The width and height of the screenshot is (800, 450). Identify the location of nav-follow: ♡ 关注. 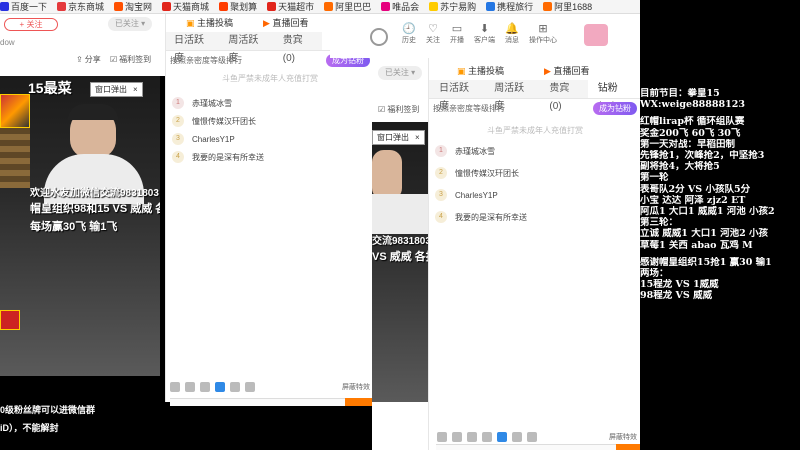
(433, 33).